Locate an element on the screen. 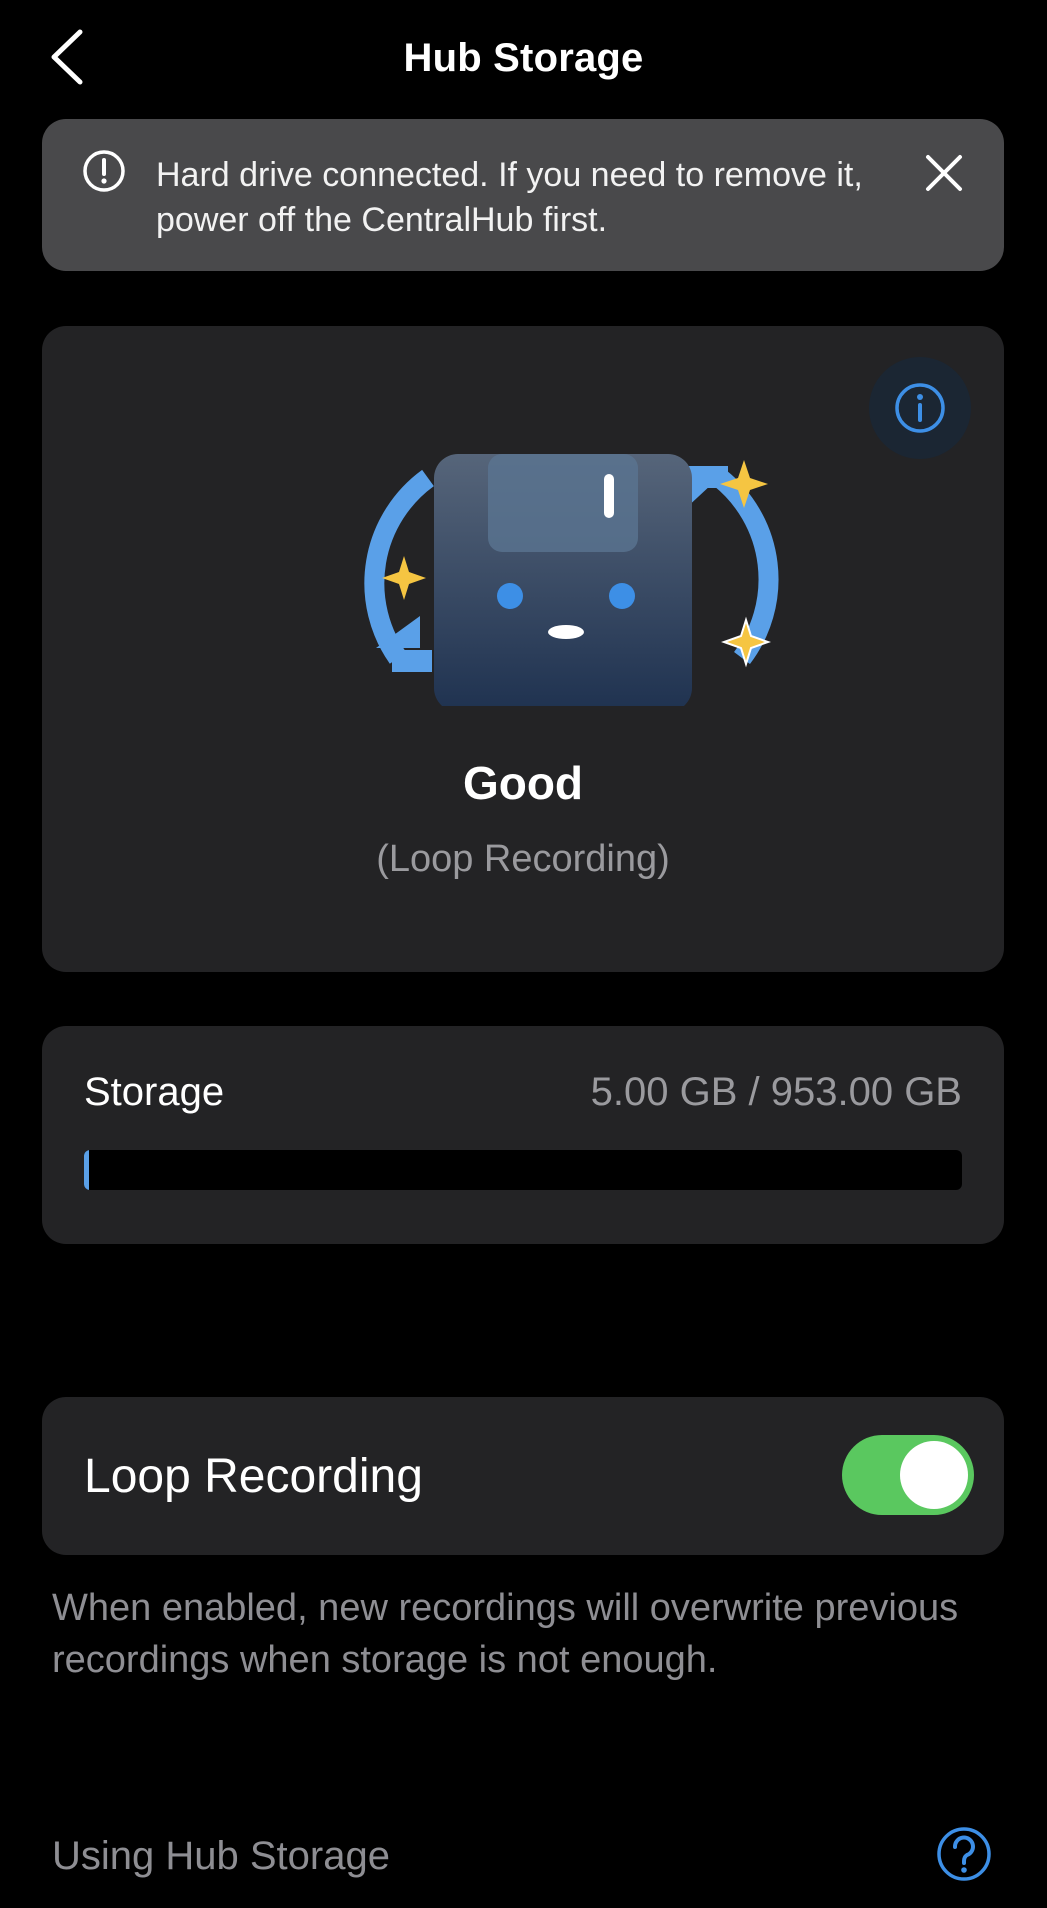 The image size is (1047, 1908). close-icon is located at coordinates (944, 173).